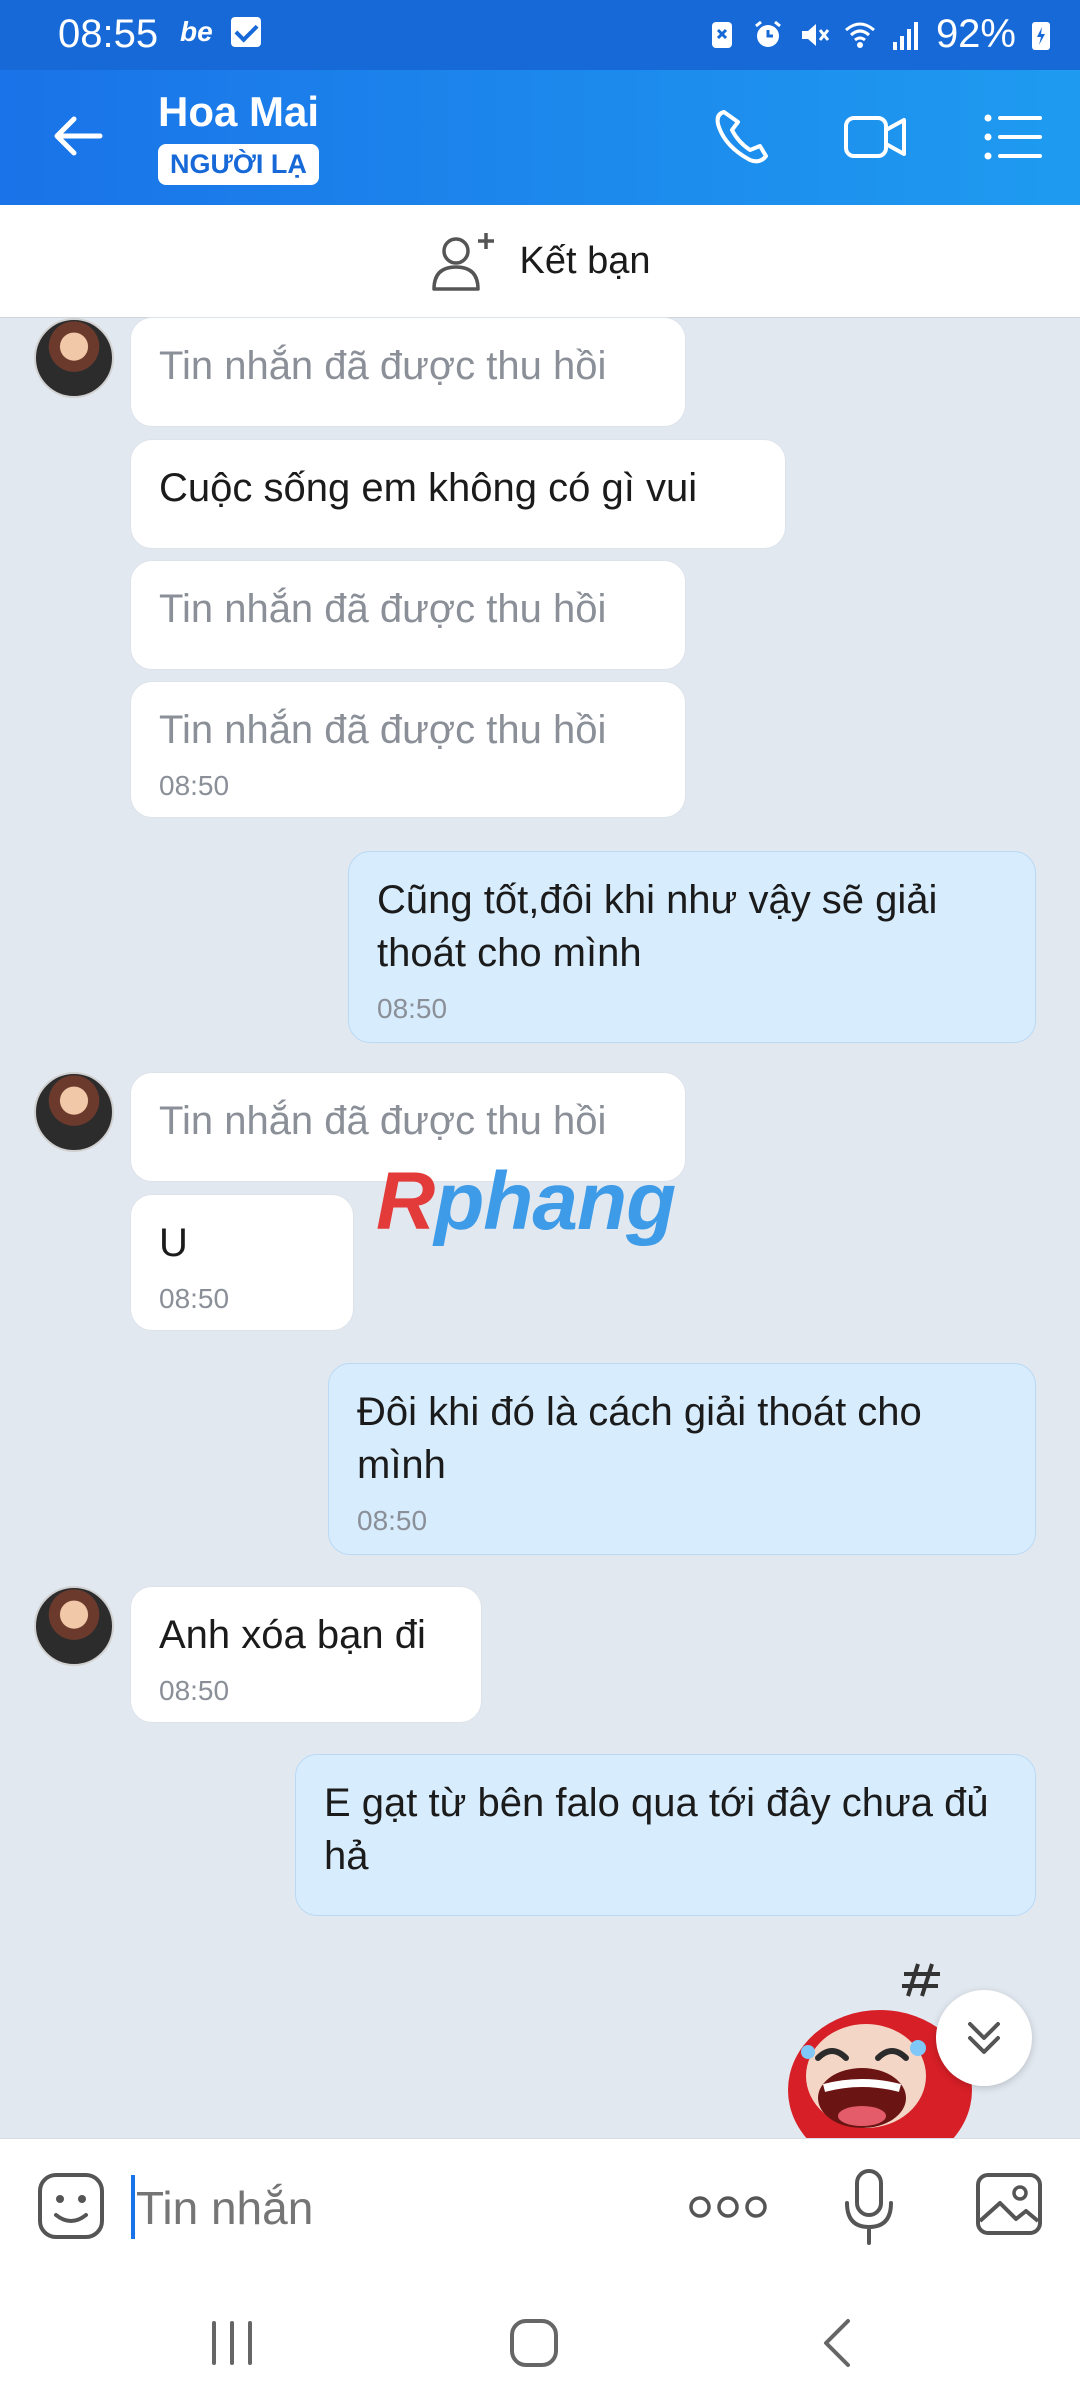 This screenshot has height=2408, width=1080. Describe the element at coordinates (232, 2343) in the screenshot. I see `recent-apps-icon` at that location.